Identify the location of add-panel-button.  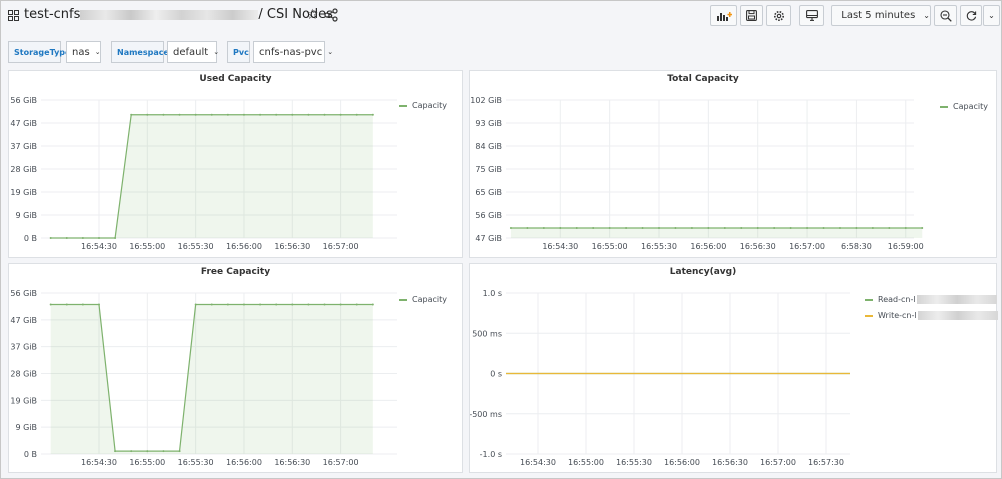
(723, 15).